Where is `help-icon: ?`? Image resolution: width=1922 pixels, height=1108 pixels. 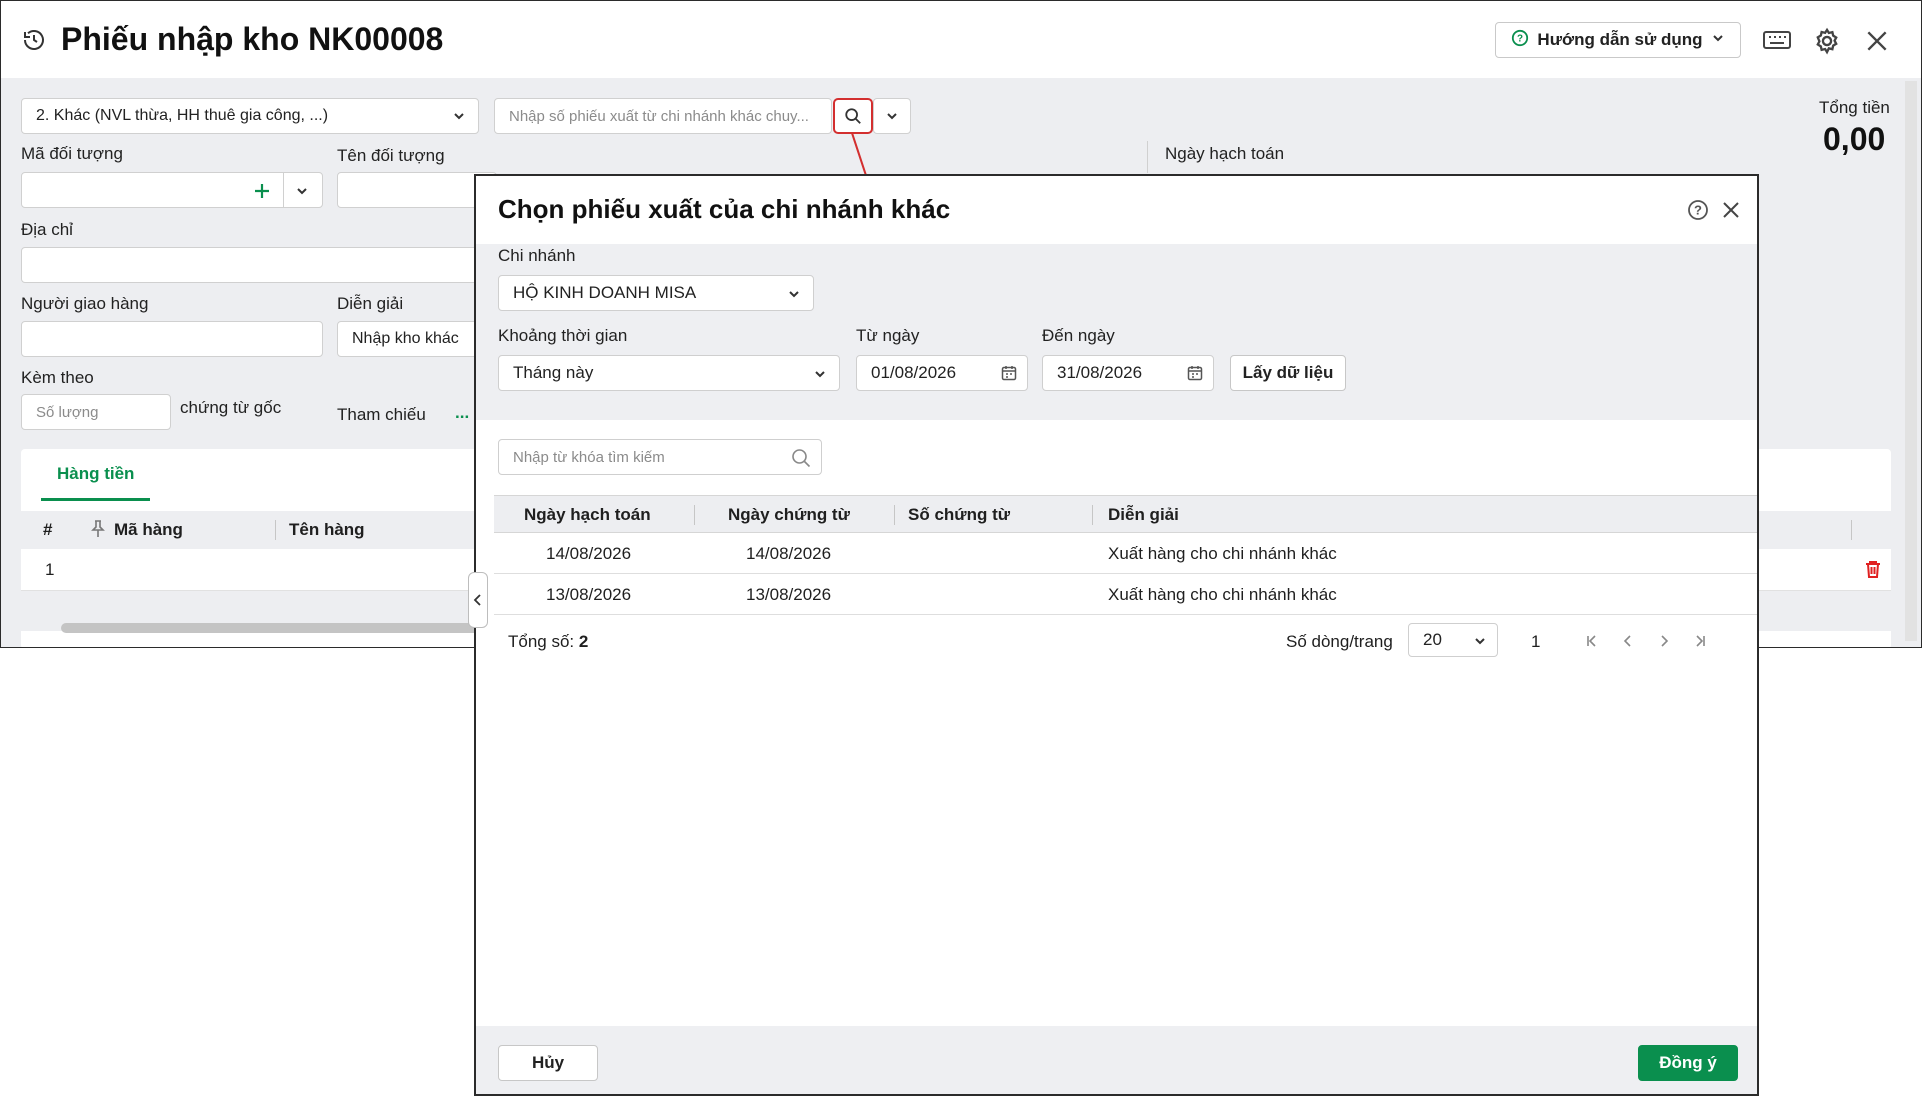 help-icon: ? is located at coordinates (1698, 210).